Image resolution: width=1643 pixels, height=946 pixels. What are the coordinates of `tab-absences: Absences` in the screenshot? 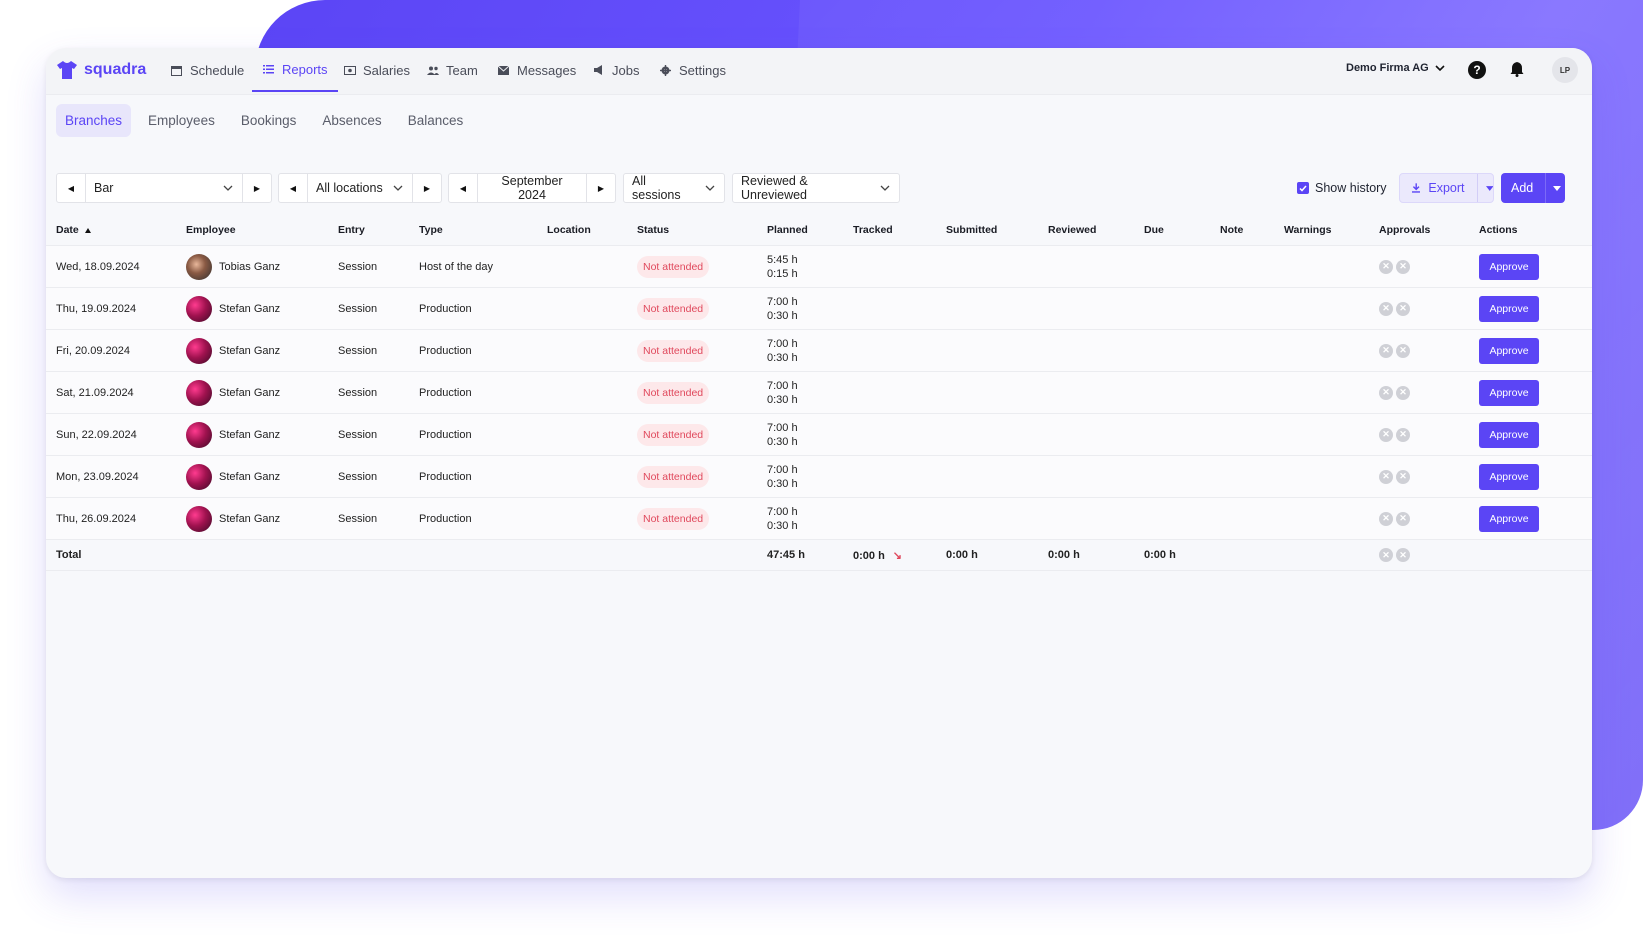 It's located at (351, 120).